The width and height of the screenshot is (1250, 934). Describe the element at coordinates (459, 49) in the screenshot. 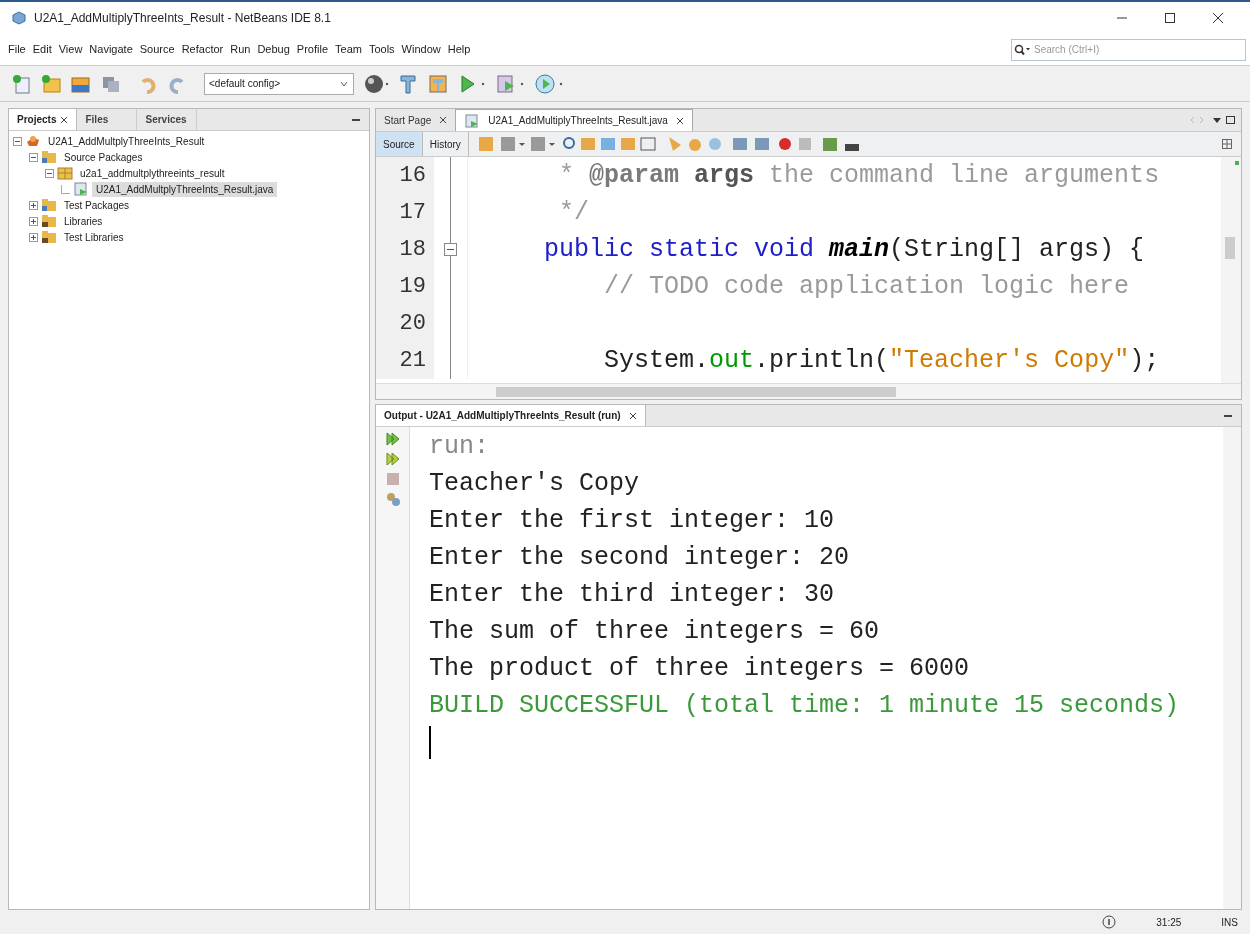

I see `menu-item: Help` at that location.